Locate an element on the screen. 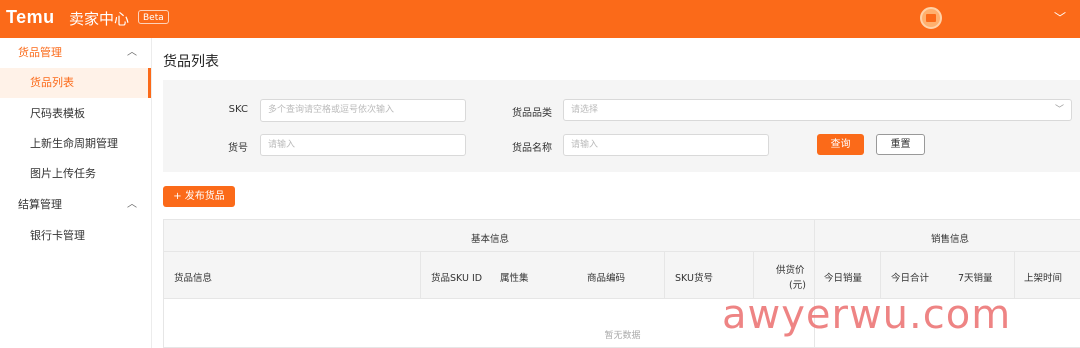 The width and height of the screenshot is (1080, 348). col-attributes: 属性集 is located at coordinates (514, 278).